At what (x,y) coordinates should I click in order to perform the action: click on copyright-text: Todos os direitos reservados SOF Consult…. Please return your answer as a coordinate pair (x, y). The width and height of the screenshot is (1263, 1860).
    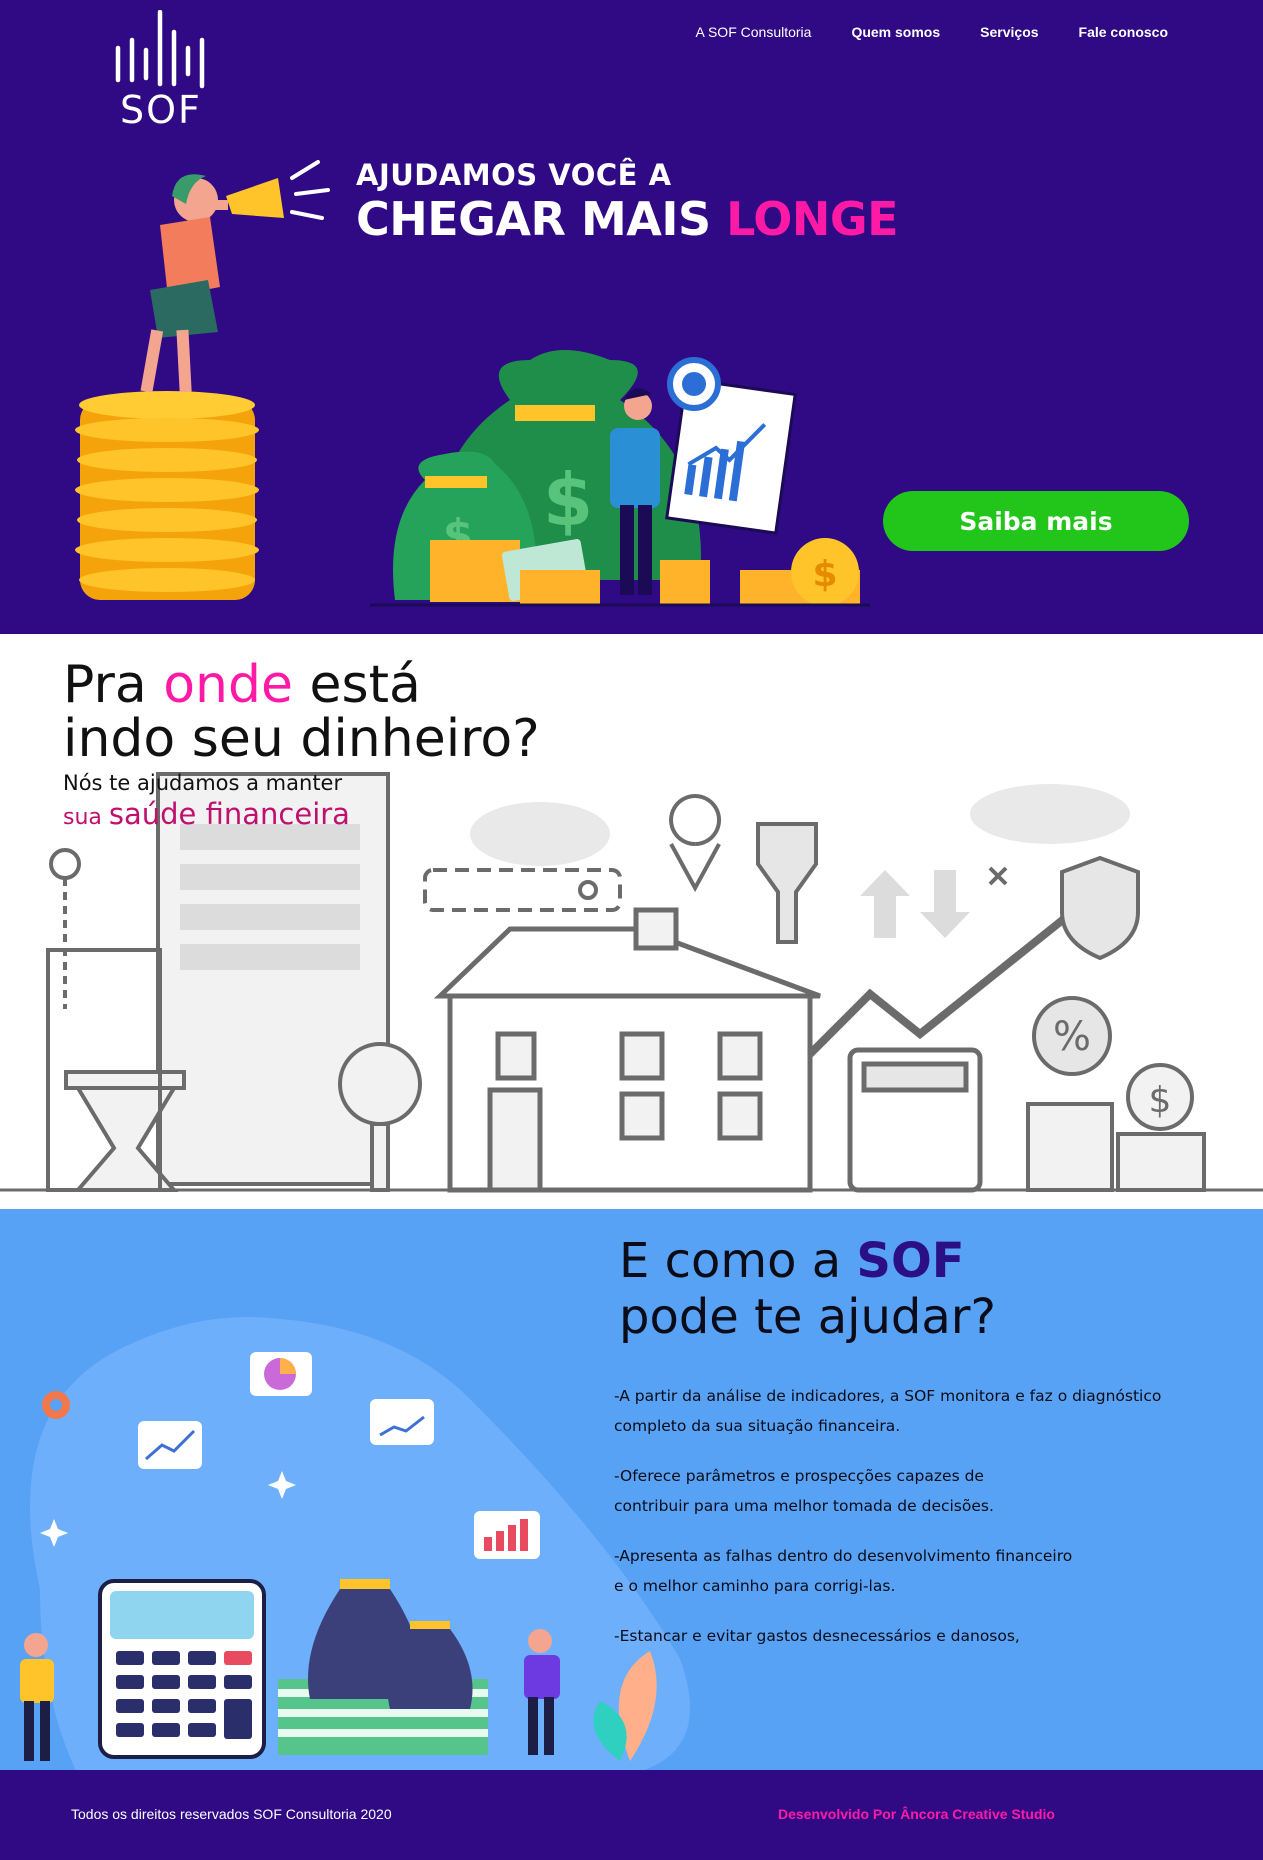
    Looking at the image, I should click on (231, 1814).